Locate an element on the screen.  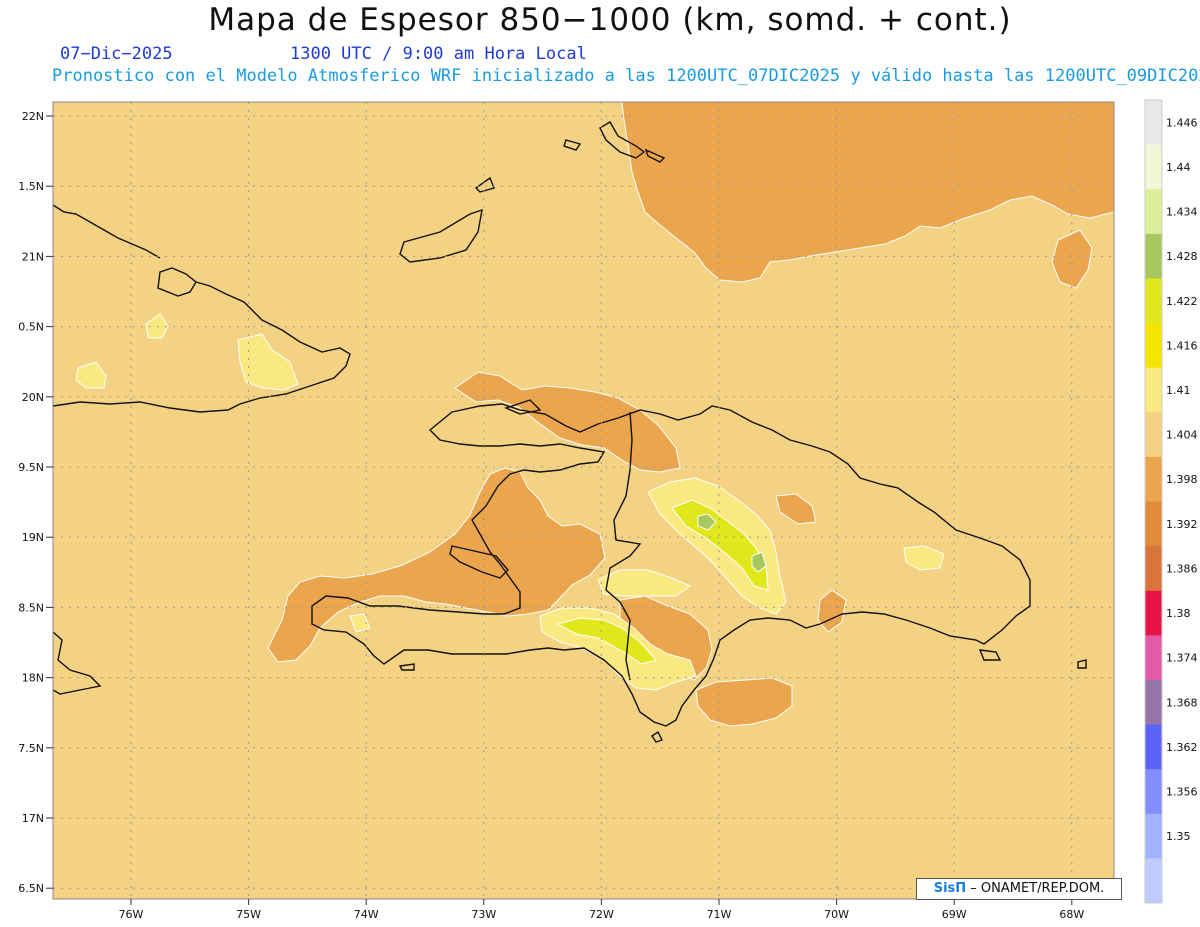
colorbar-label: 1.41 is located at coordinates (1178, 390).